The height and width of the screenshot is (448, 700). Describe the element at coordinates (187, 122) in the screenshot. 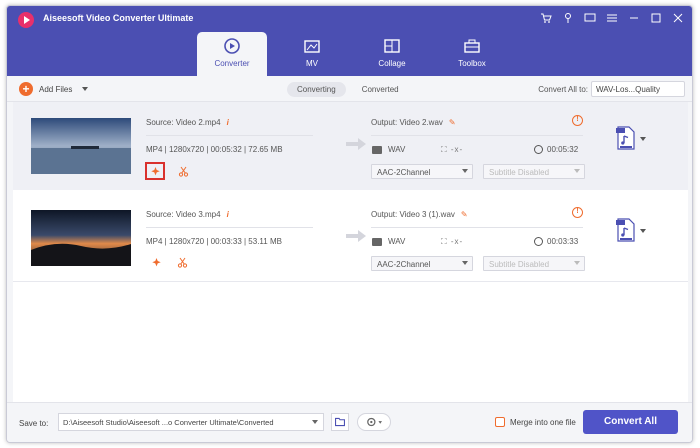

I see `source-name: Source: Video 2.mp4 i` at that location.